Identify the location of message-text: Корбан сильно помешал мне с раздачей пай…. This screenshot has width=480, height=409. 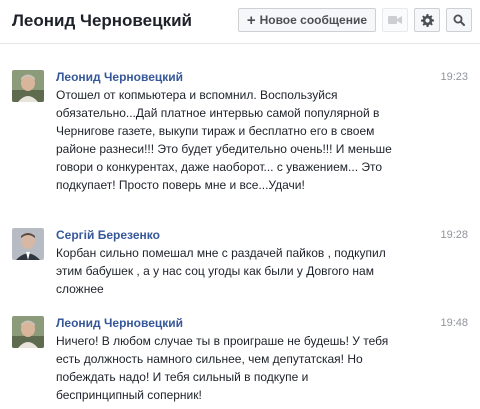
(221, 271).